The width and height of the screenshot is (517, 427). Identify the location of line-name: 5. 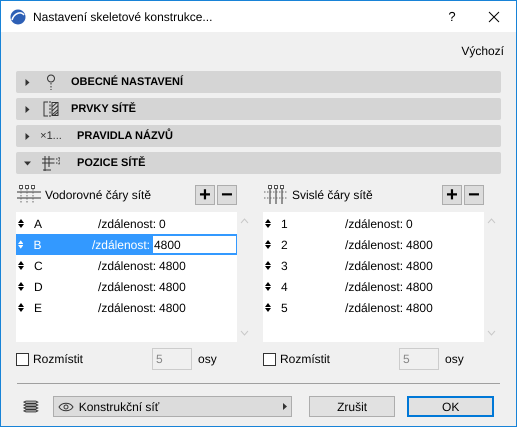
(285, 308).